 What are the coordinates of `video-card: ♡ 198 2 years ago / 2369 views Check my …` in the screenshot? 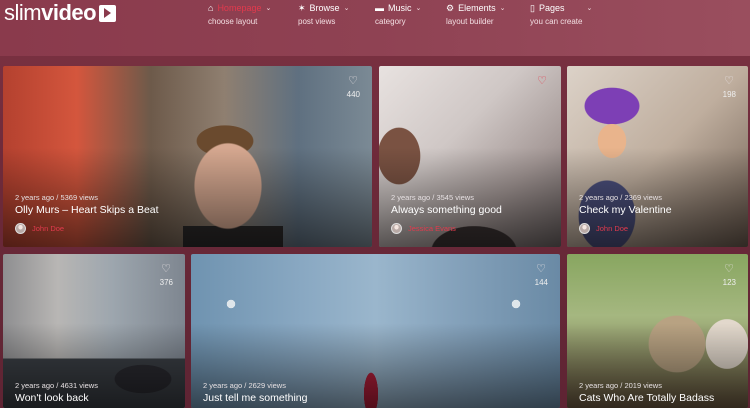 It's located at (657, 156).